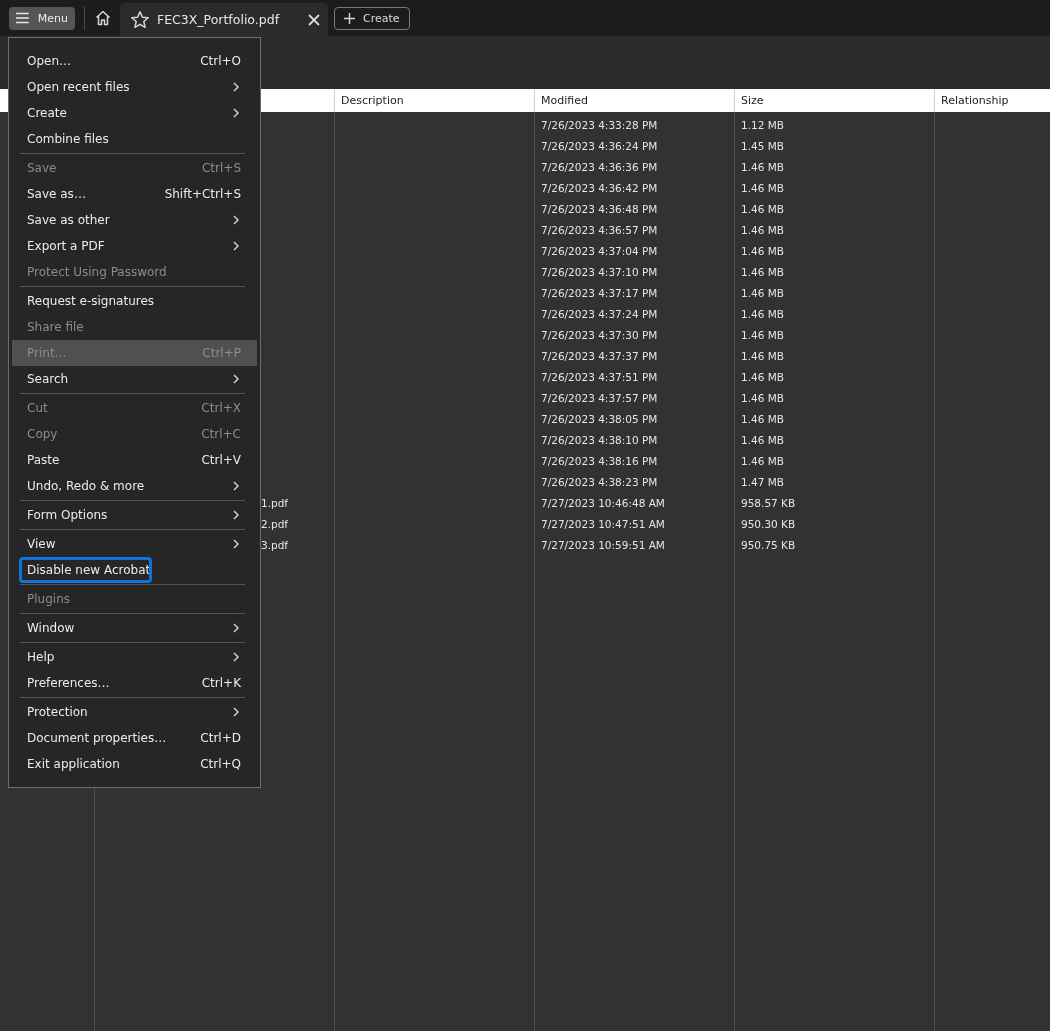  I want to click on modified-date: 7/26/2023 4:37:10 PM, so click(599, 271).